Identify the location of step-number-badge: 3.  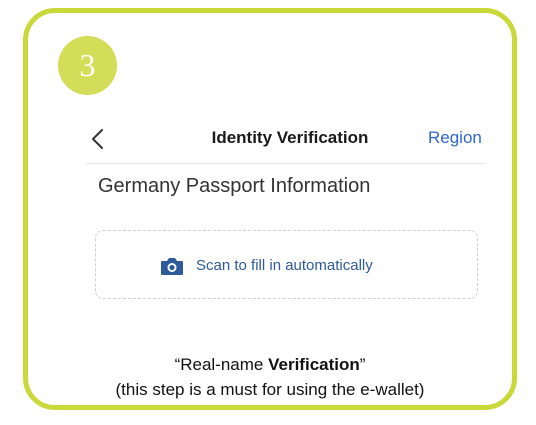
(87, 65).